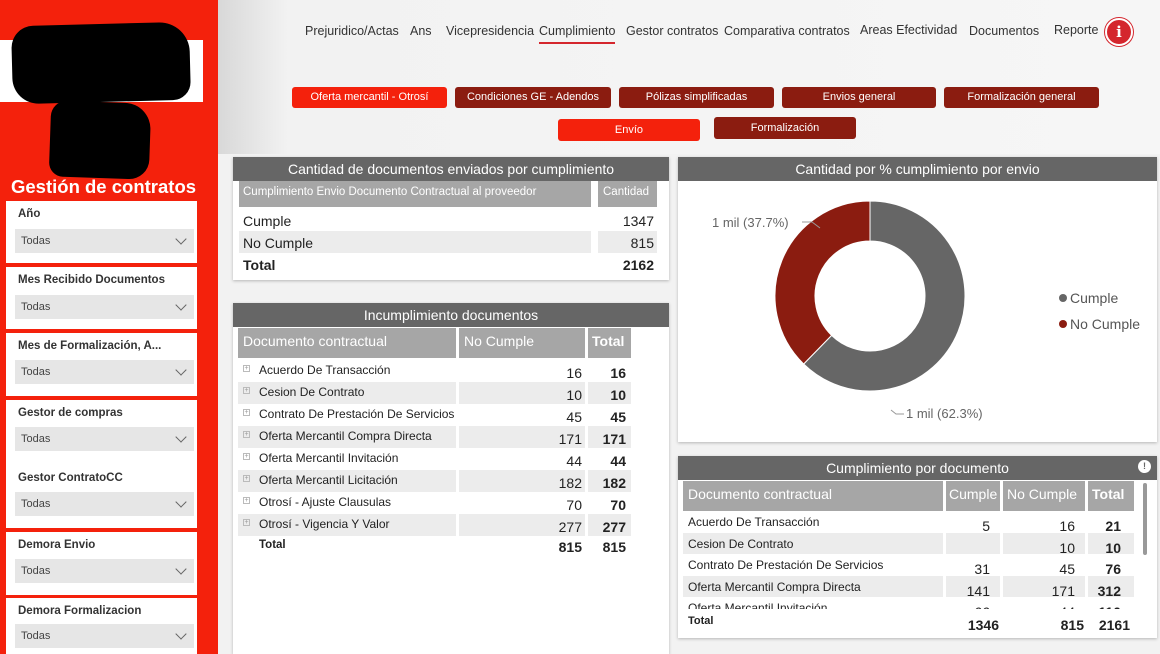 This screenshot has height=654, width=1160. I want to click on legend-marker-cumple, so click(1063, 298).